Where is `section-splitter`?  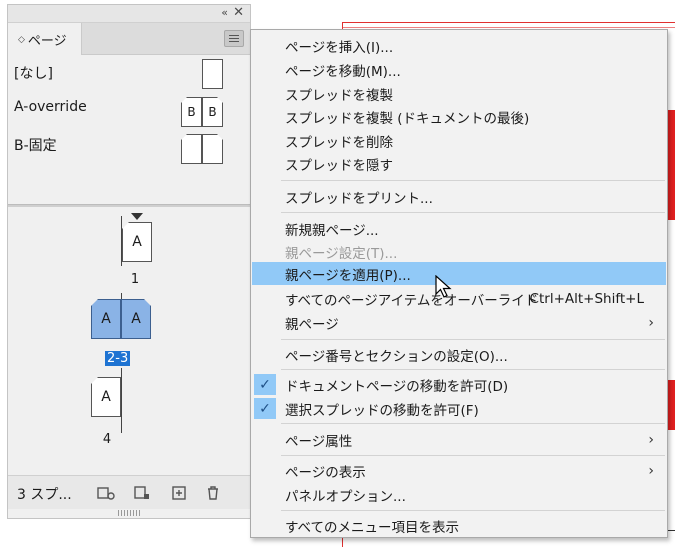
section-splitter is located at coordinates (129, 205).